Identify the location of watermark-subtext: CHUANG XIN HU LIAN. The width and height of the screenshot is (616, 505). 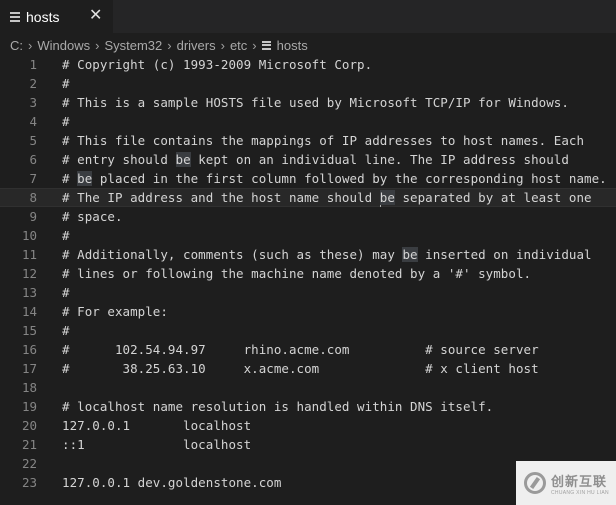
(580, 492).